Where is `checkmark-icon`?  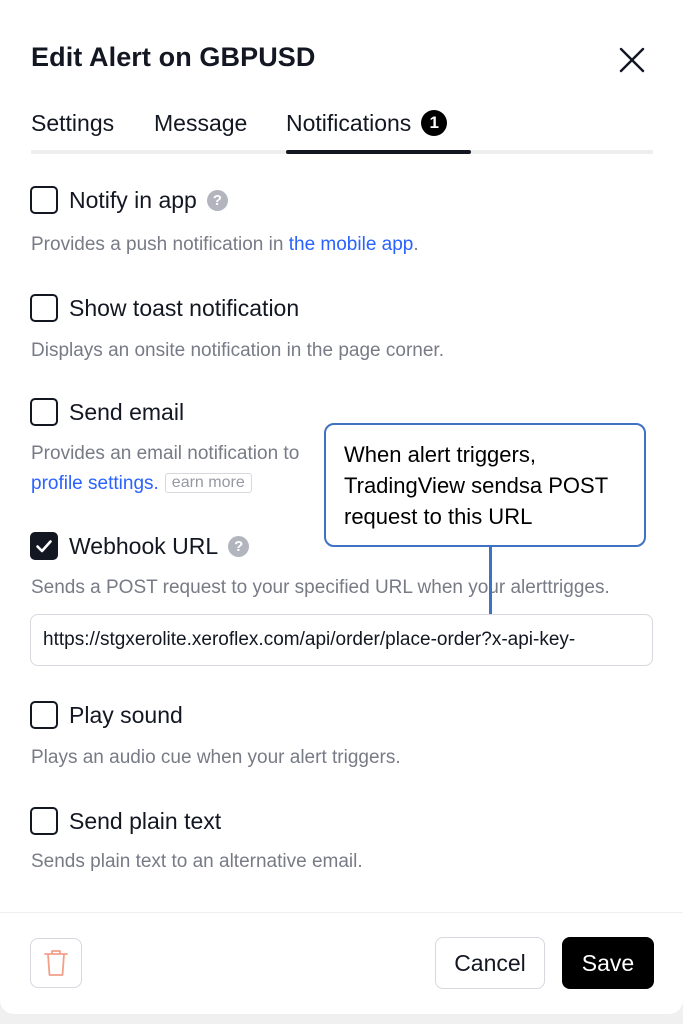
checkmark-icon is located at coordinates (44, 546).